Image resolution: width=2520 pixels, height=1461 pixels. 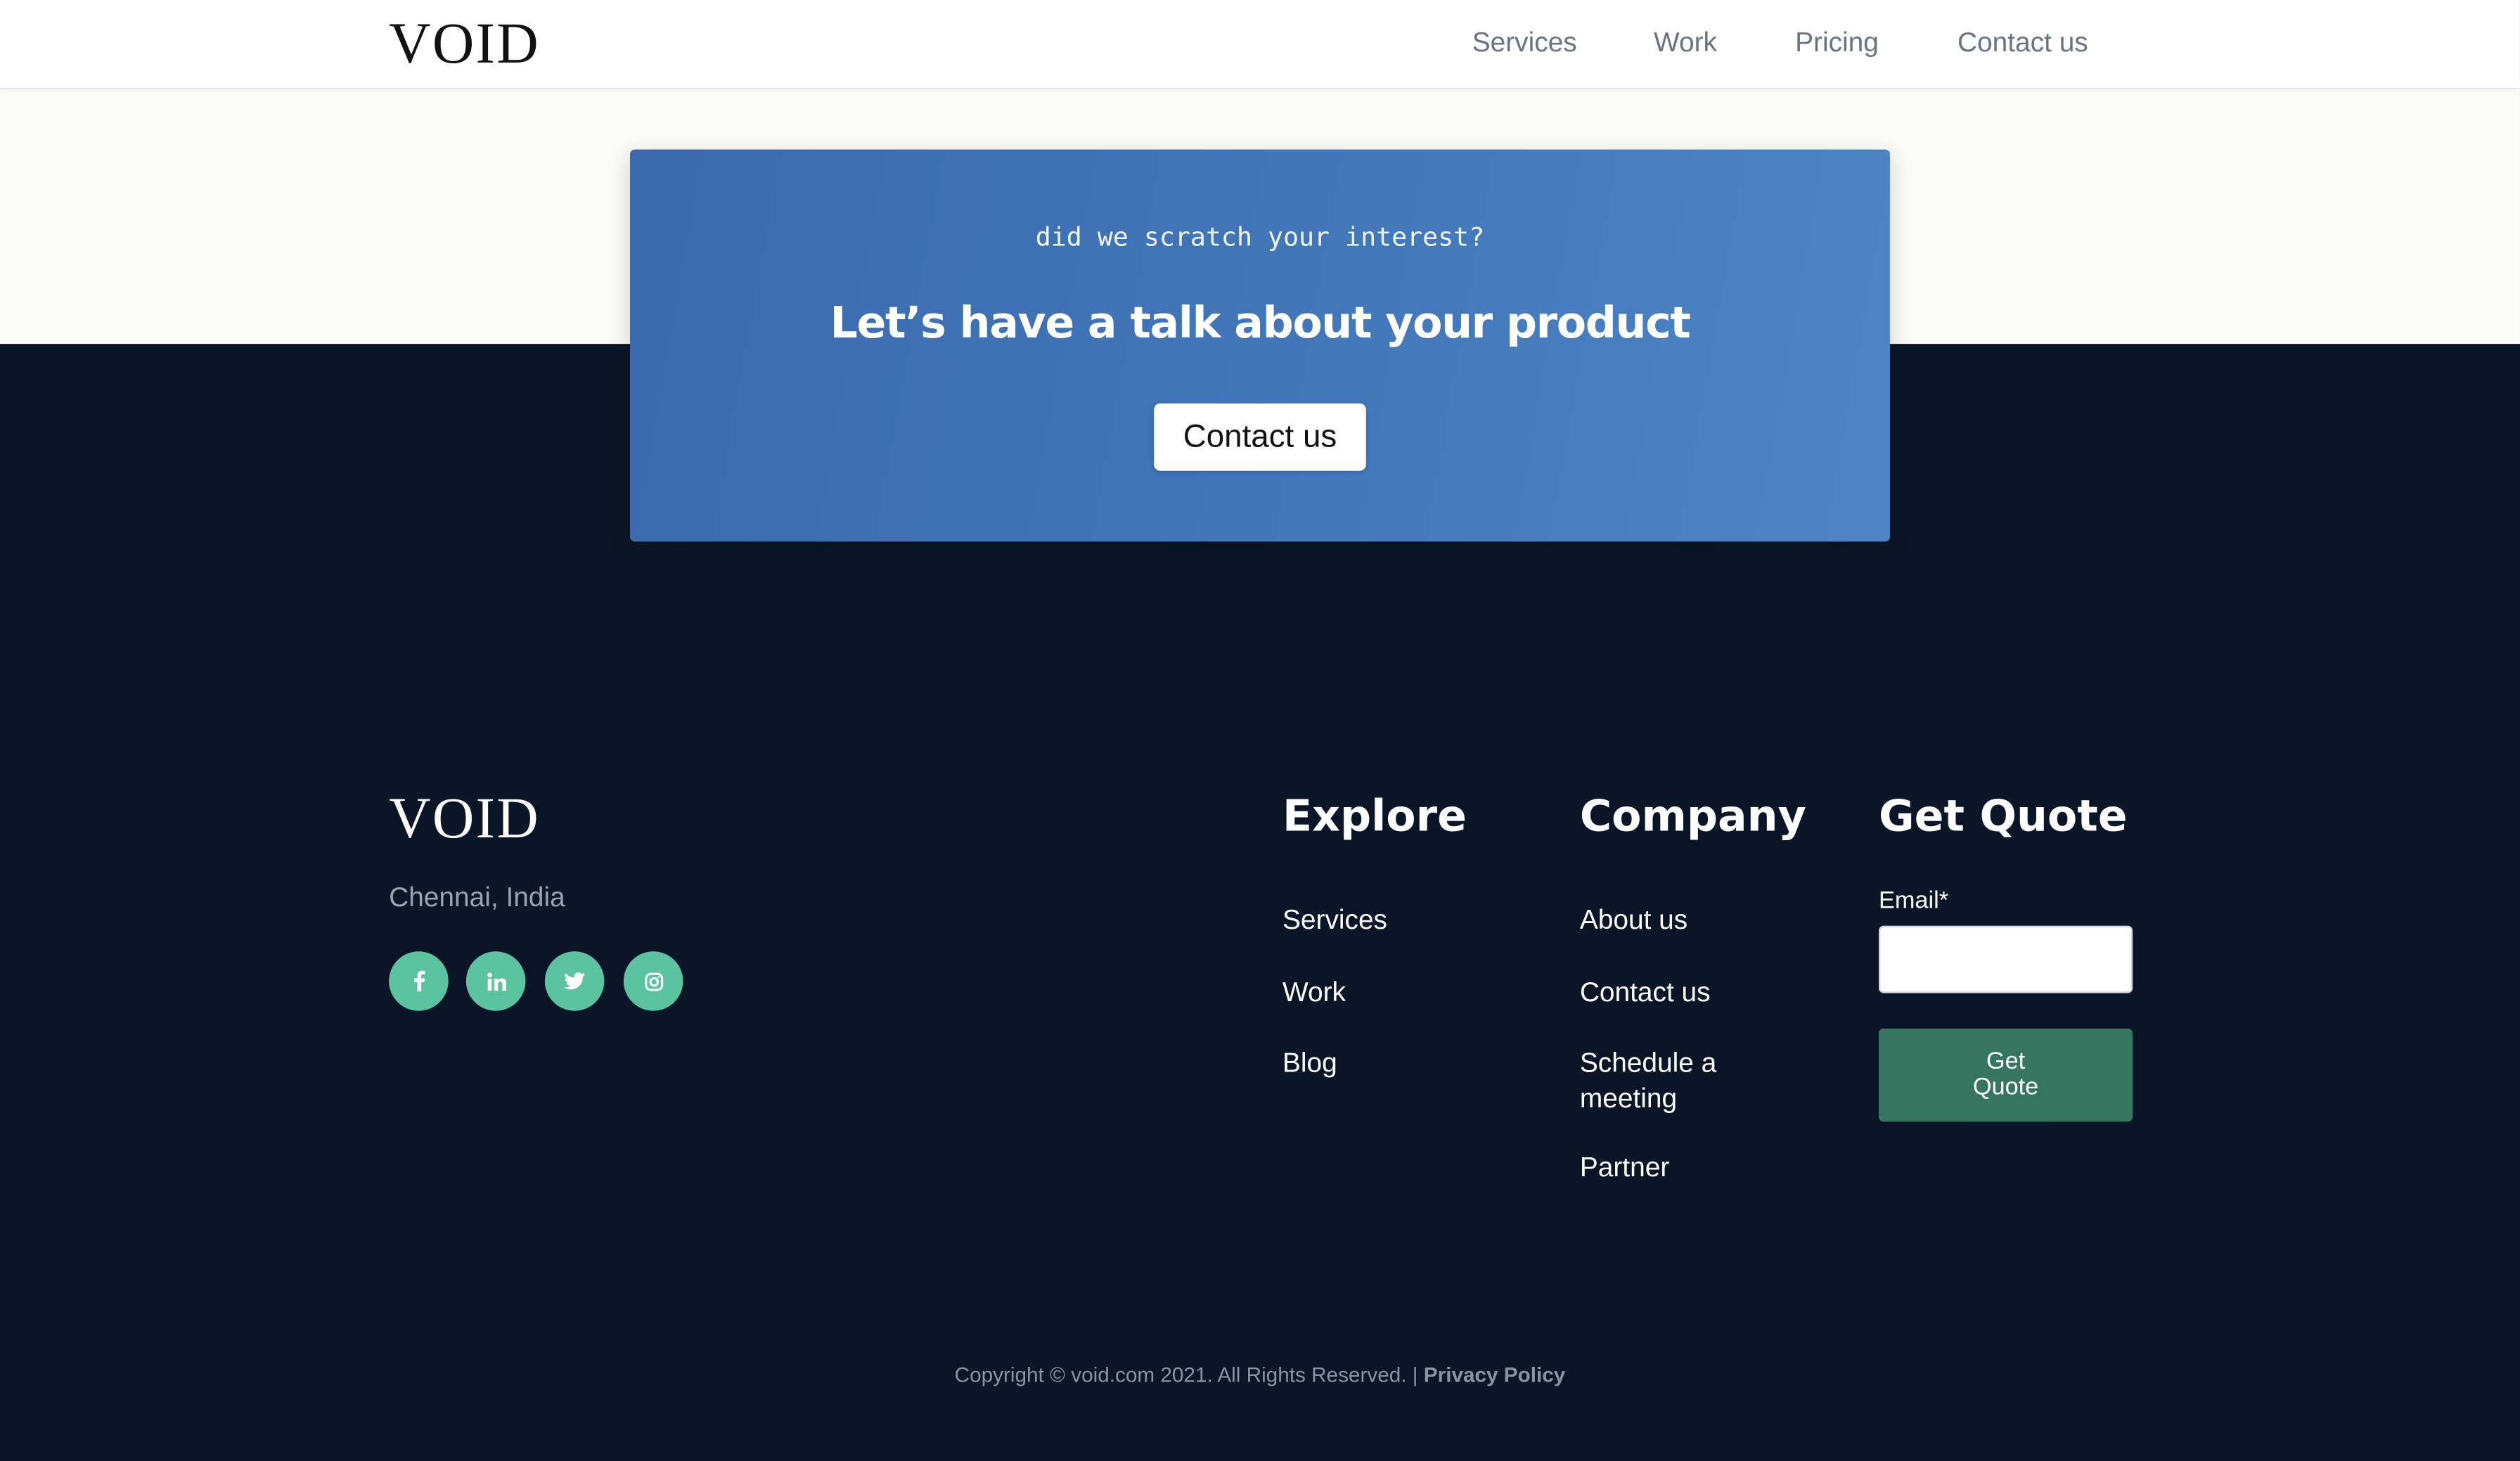 What do you see at coordinates (419, 981) in the screenshot?
I see `facebook-icon` at bounding box center [419, 981].